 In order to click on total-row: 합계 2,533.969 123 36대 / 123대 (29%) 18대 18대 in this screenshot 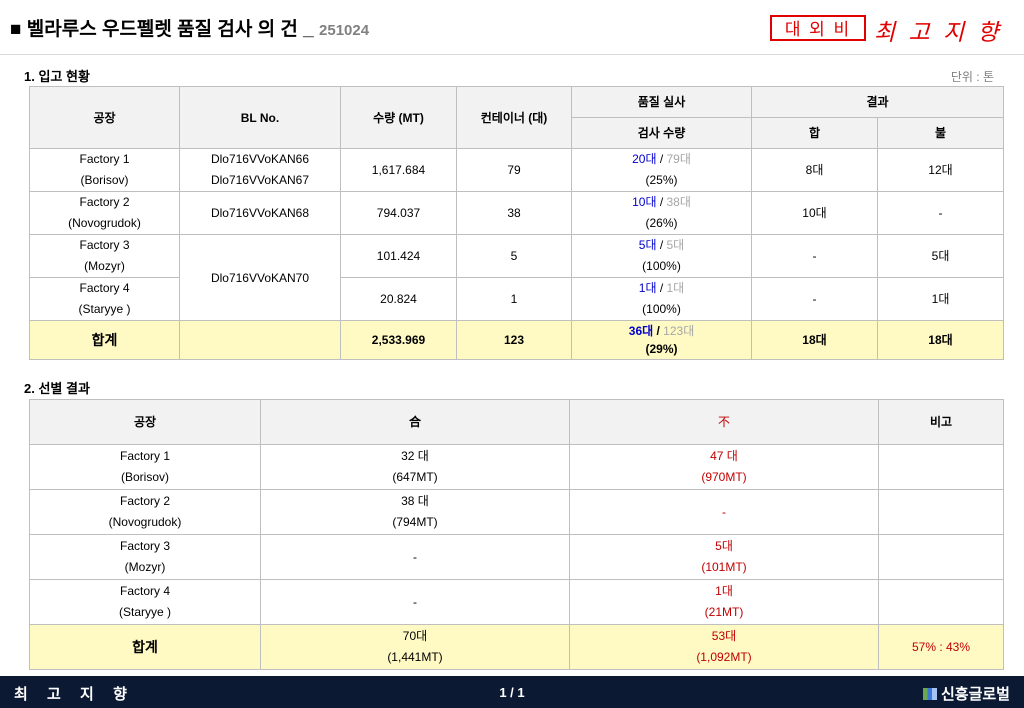, I will do `click(516, 340)`.